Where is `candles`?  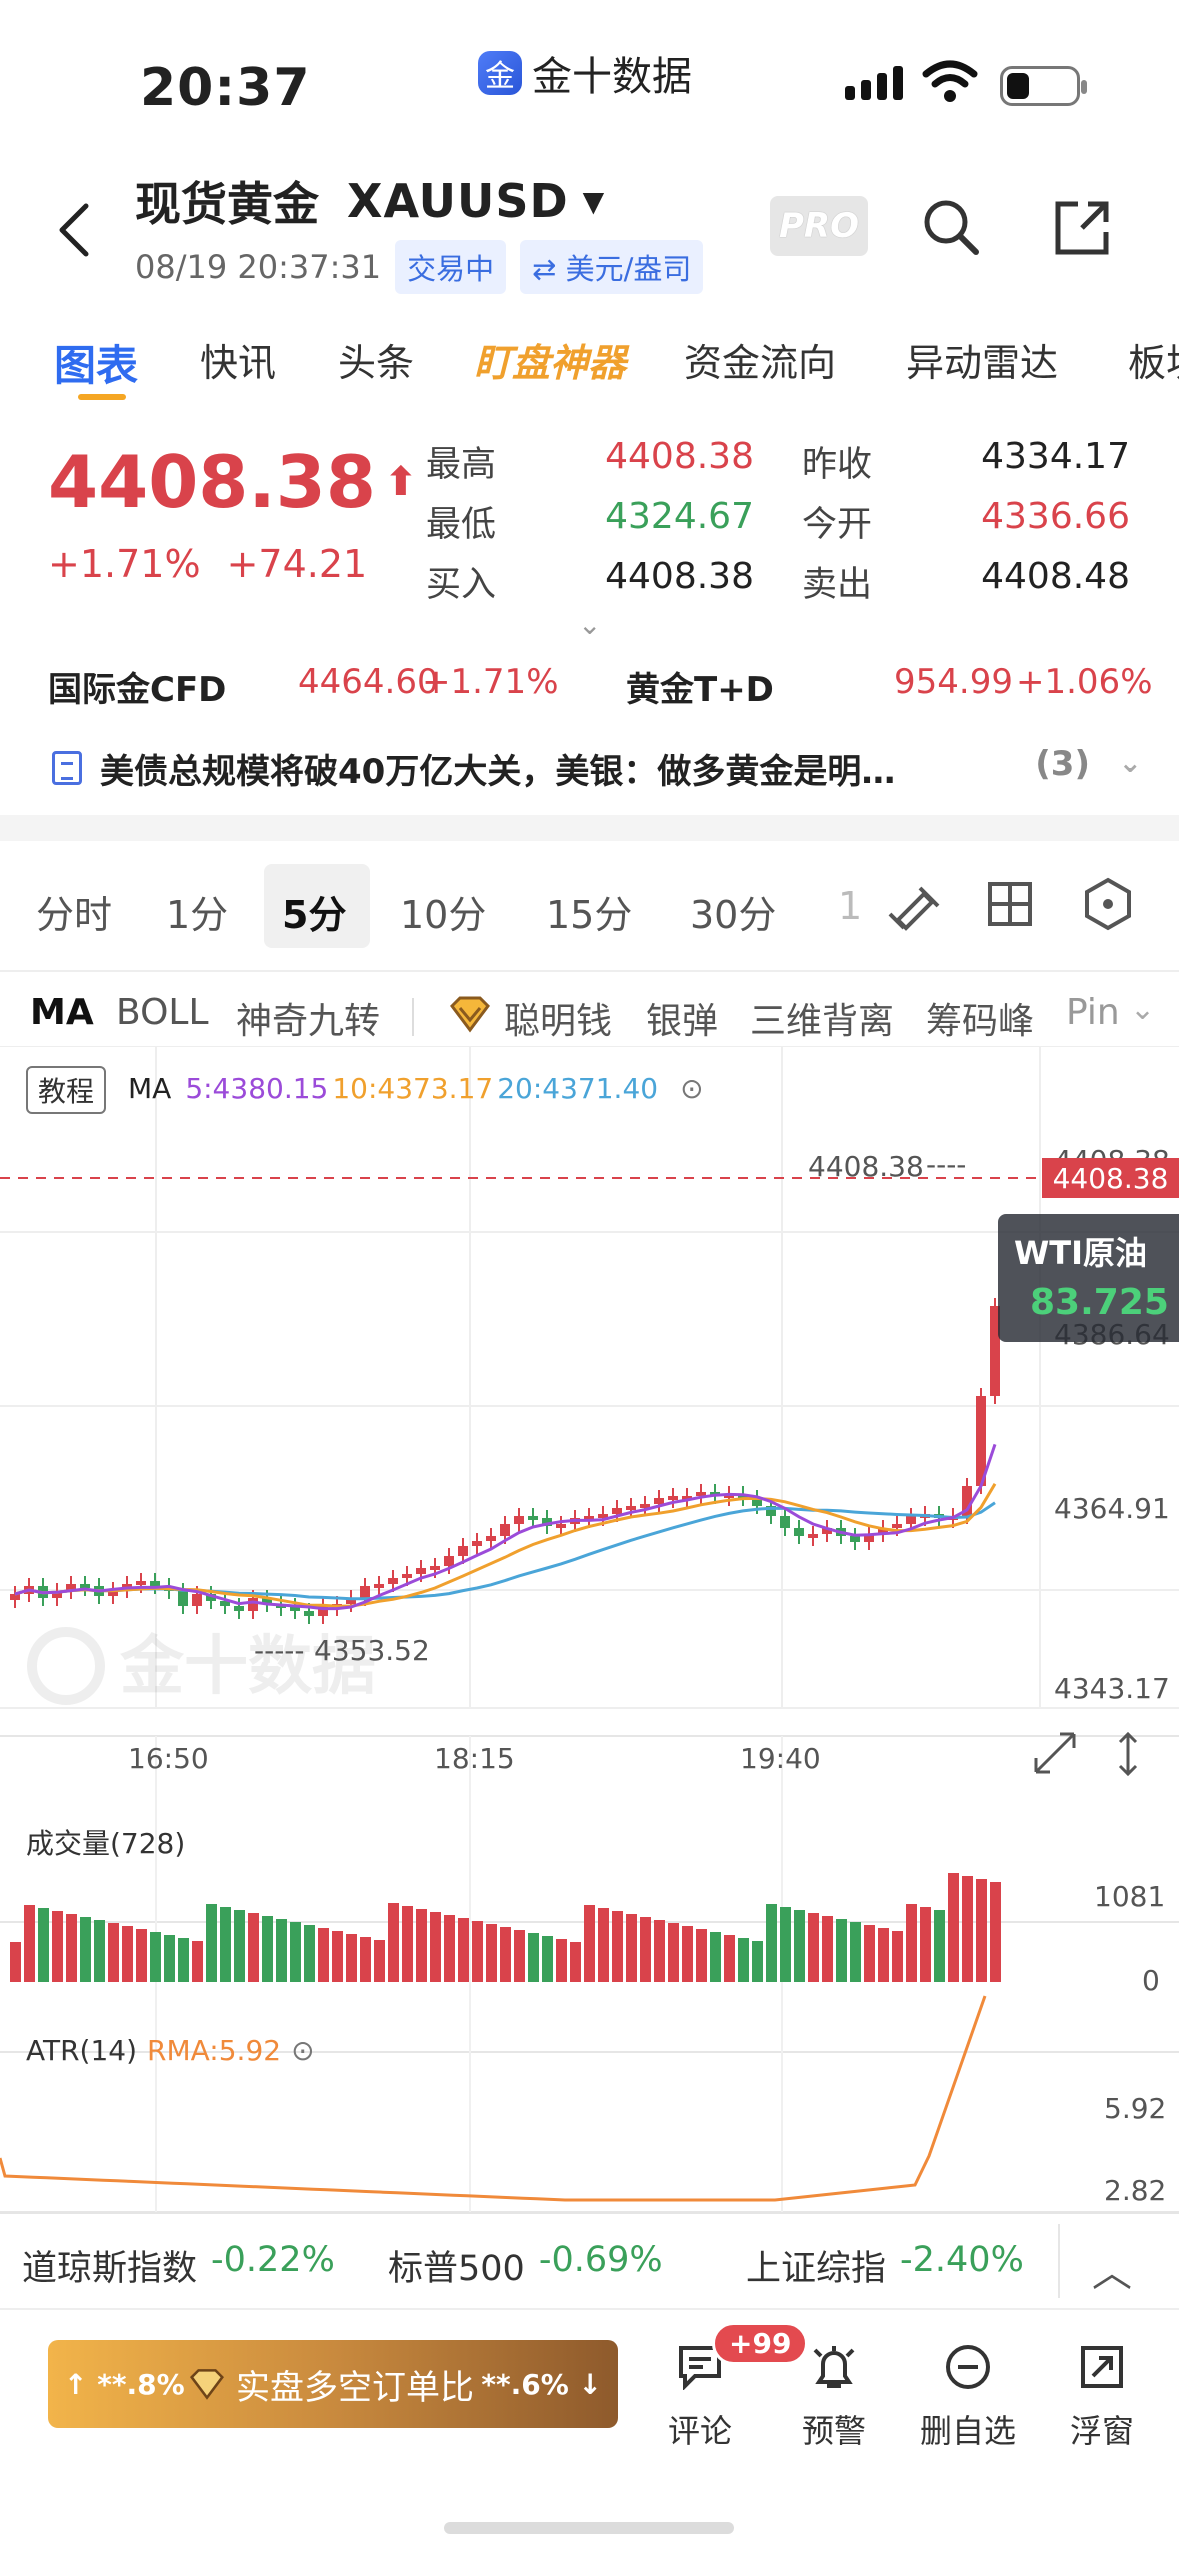
candles is located at coordinates (505, 1461).